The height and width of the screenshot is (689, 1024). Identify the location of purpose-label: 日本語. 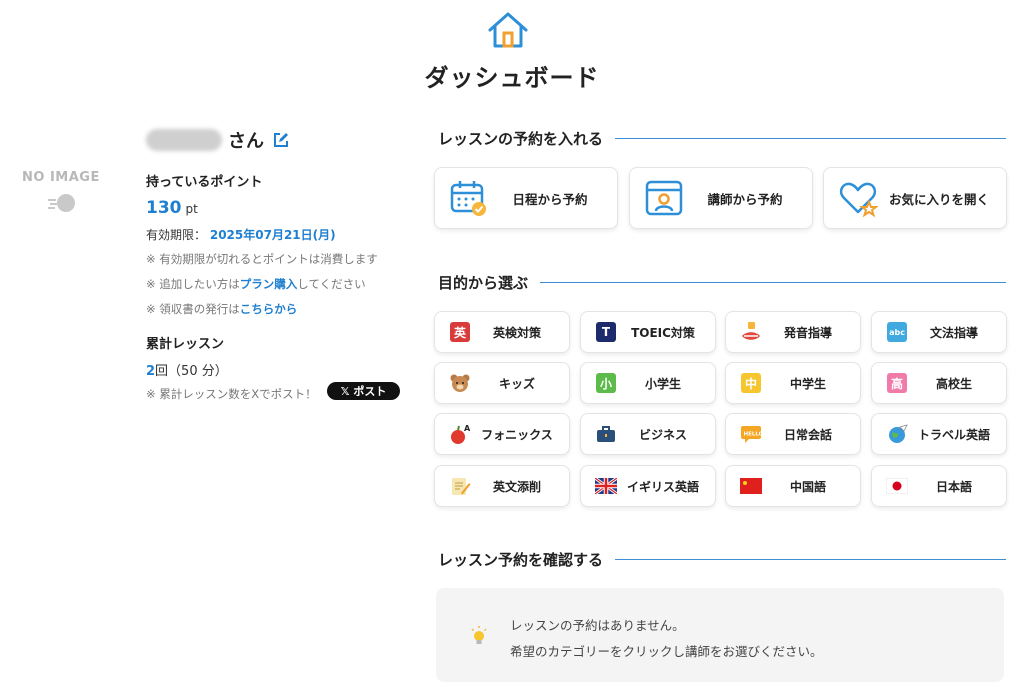
(953, 486).